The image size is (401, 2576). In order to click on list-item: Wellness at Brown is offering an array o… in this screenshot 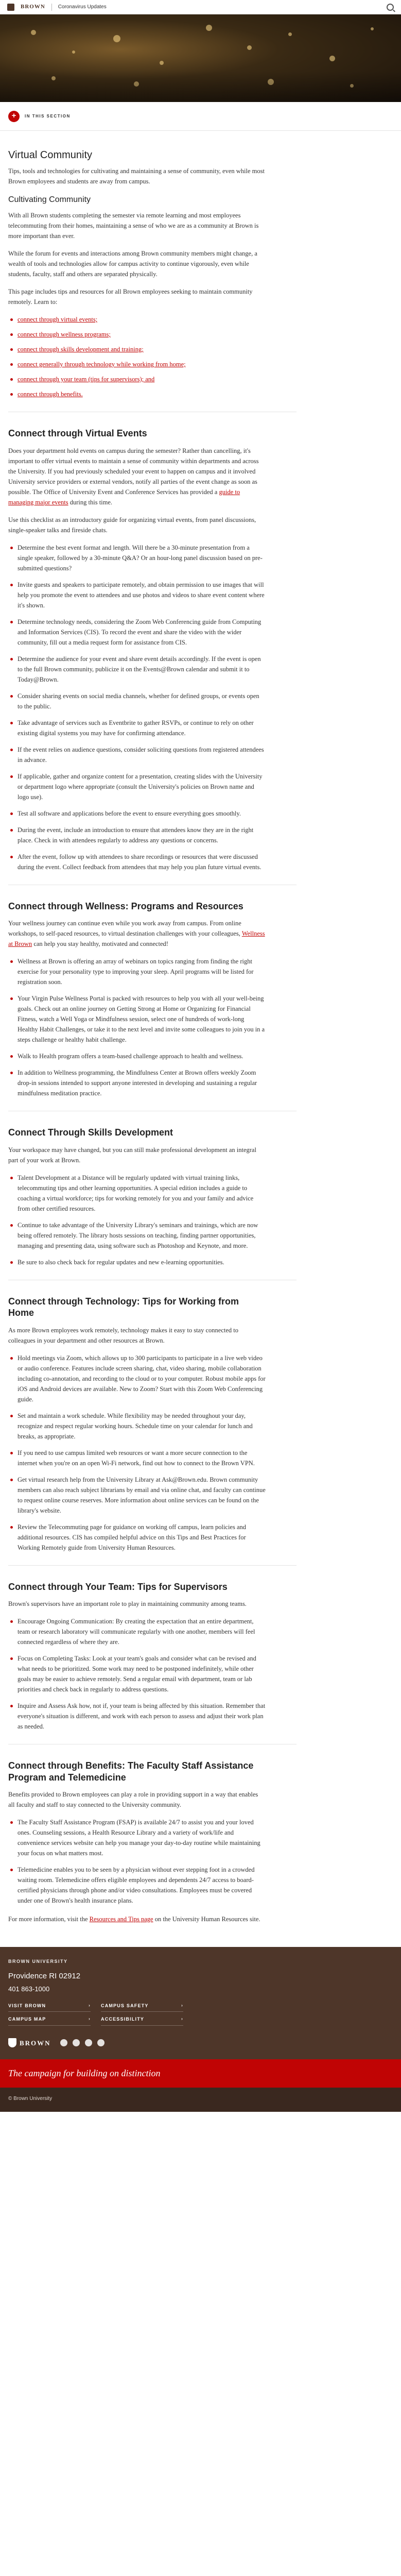, I will do `click(137, 971)`.